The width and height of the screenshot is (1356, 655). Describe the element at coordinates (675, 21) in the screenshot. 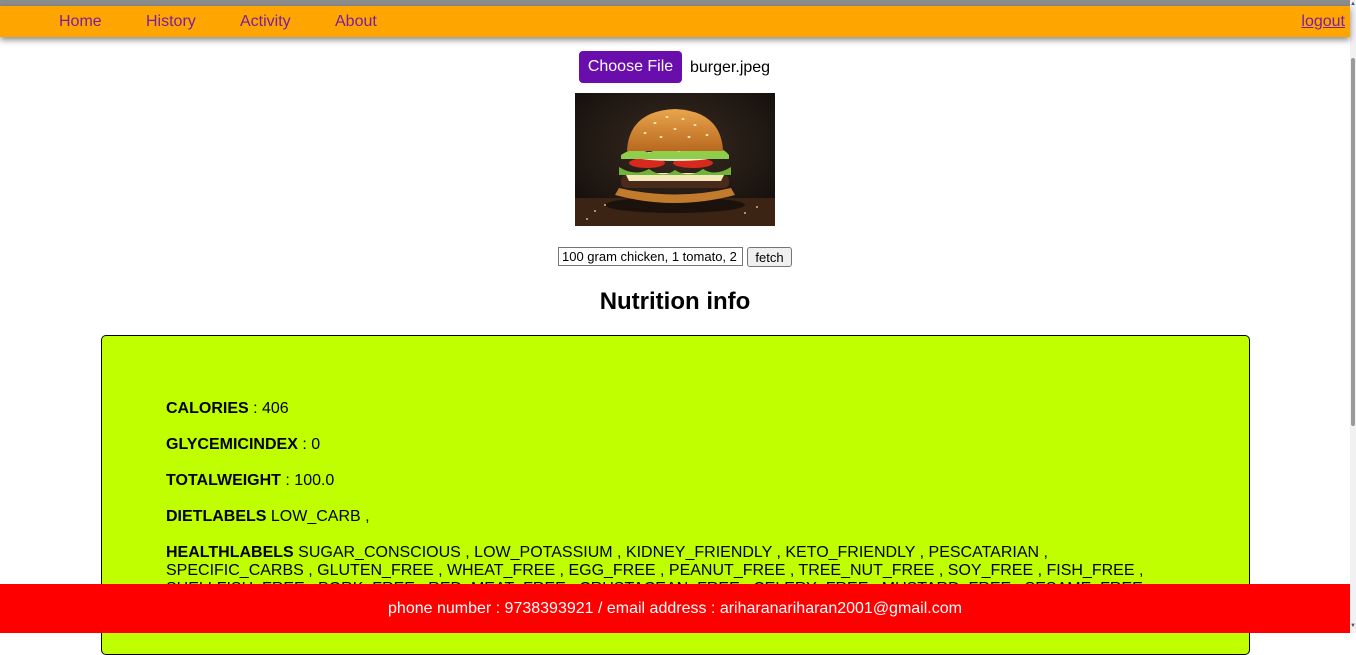

I see `navbar: Home History Activity About logout` at that location.